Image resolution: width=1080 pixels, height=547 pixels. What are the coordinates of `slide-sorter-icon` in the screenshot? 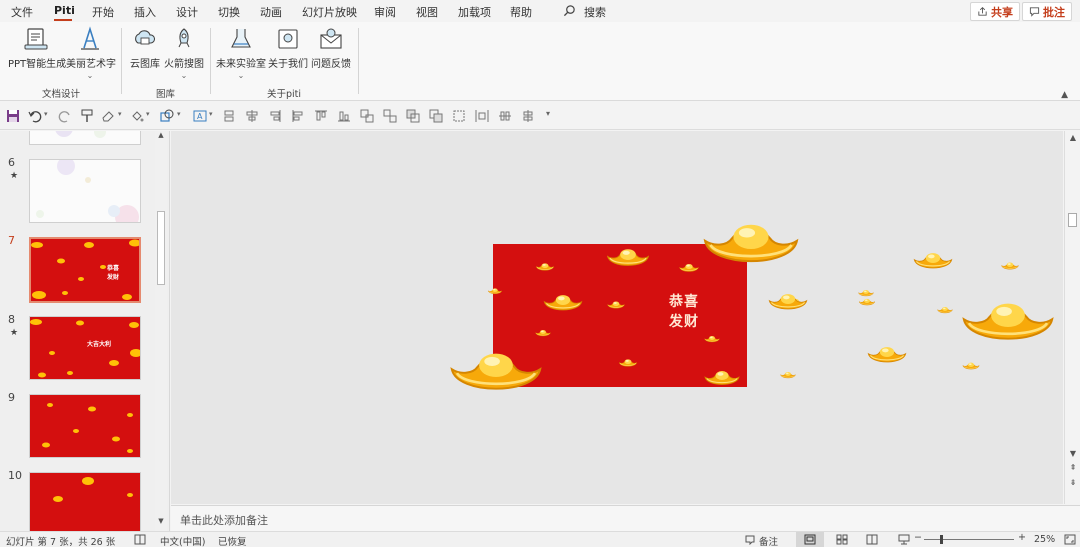 It's located at (842, 539).